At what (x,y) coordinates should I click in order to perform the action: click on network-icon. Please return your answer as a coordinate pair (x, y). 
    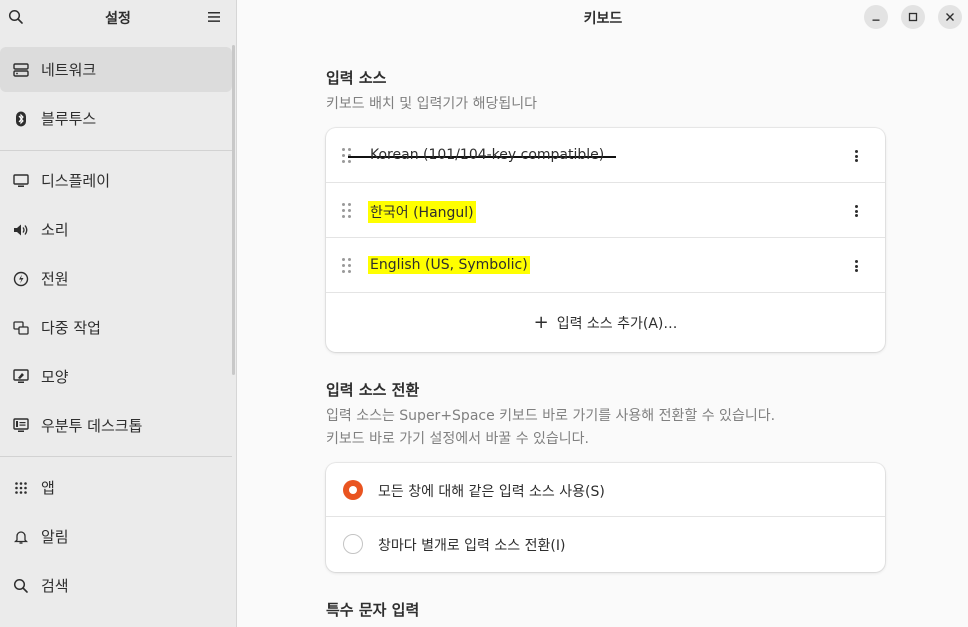
    Looking at the image, I should click on (21, 70).